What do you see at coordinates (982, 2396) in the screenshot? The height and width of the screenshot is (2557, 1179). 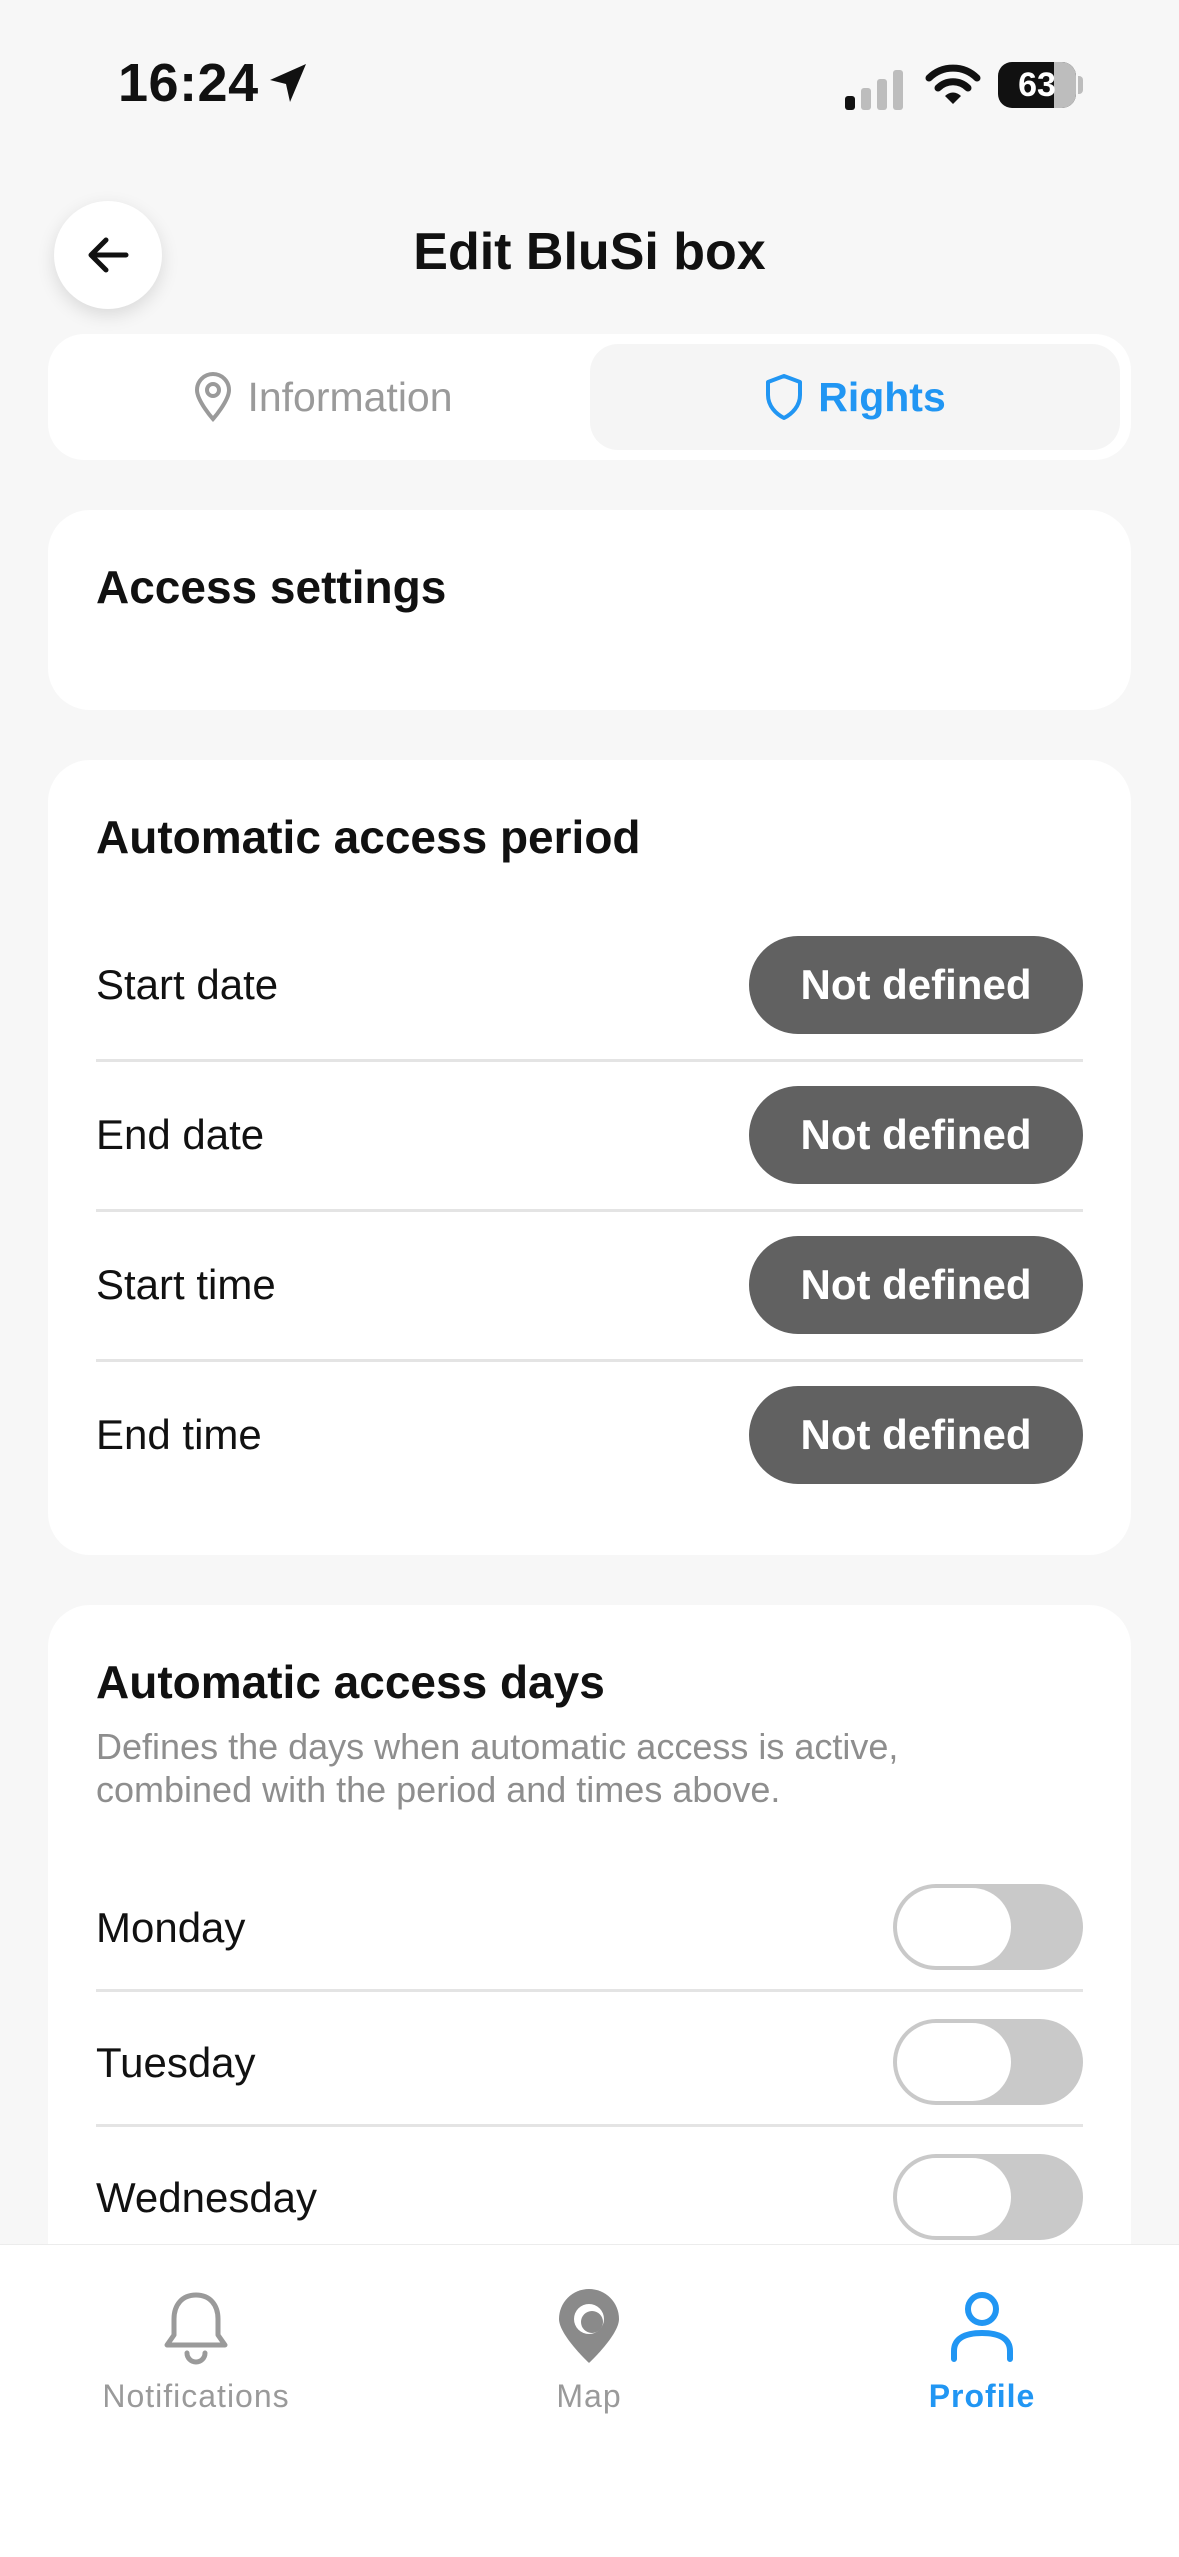 I see `nav-profile-label: Profile` at bounding box center [982, 2396].